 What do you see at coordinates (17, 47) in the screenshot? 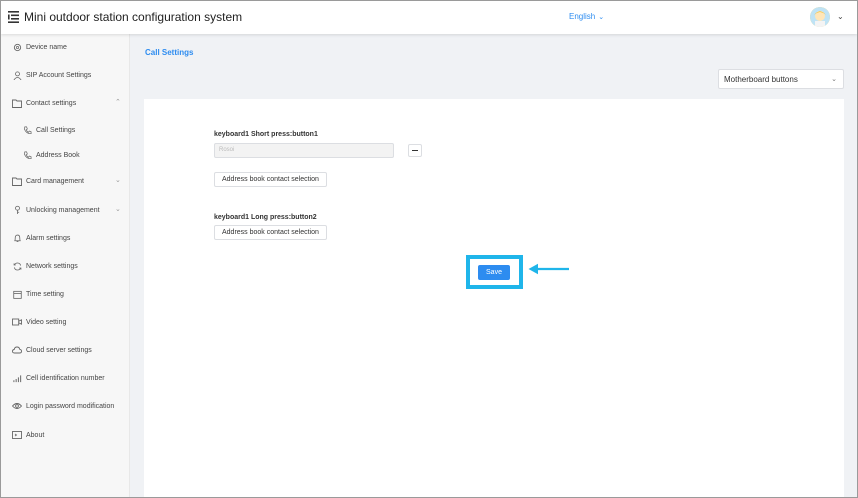
I see `gear-icon` at bounding box center [17, 47].